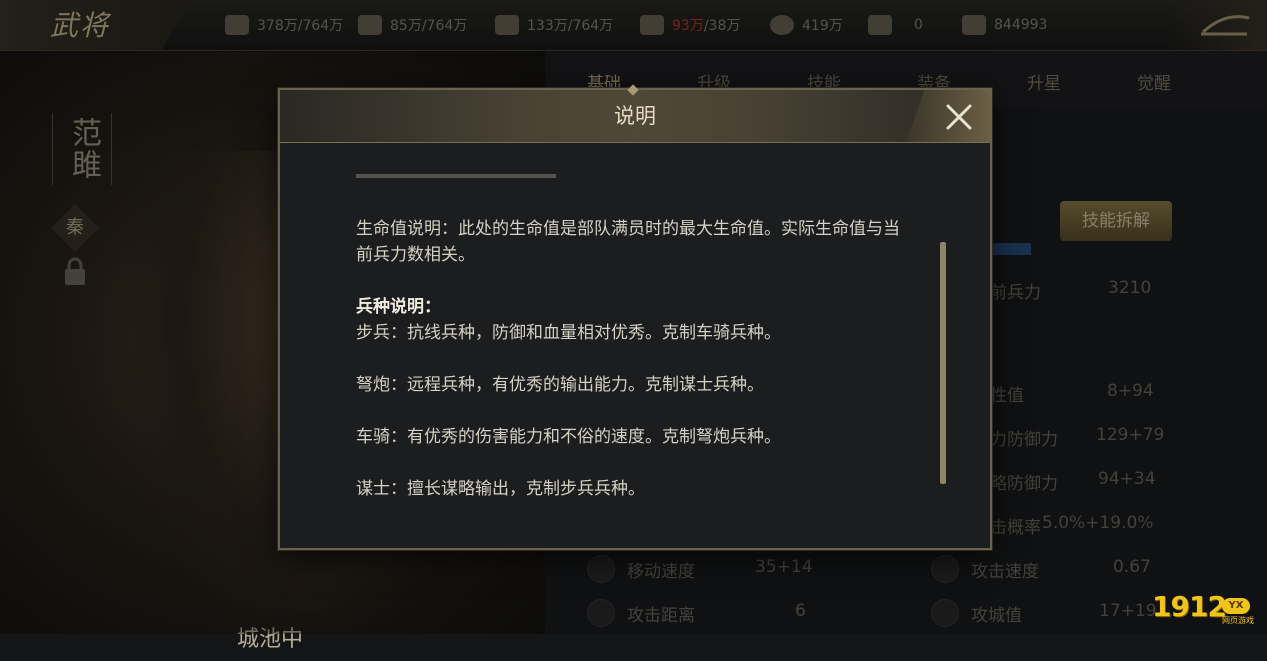  I want to click on close-icon, so click(959, 117).